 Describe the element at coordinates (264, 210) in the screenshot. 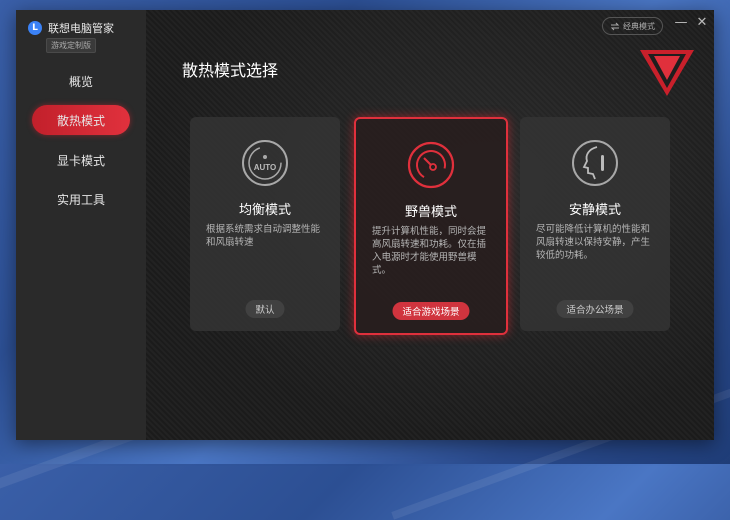

I see `mode-title: 均衡模式` at that location.